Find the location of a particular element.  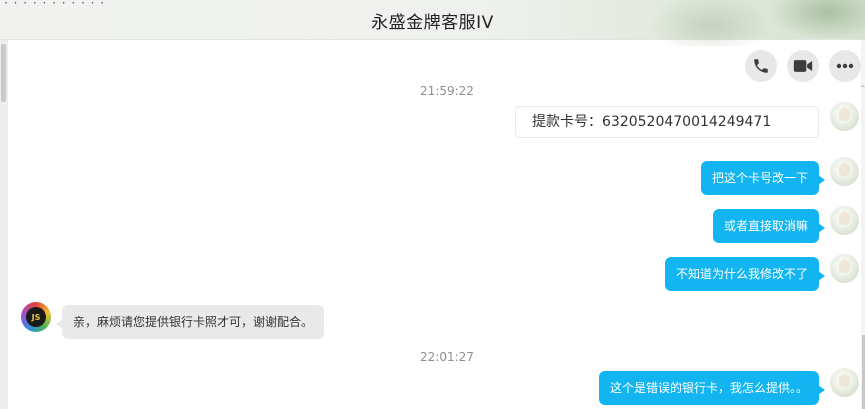

agent-avatar-logo: JS is located at coordinates (36, 317).